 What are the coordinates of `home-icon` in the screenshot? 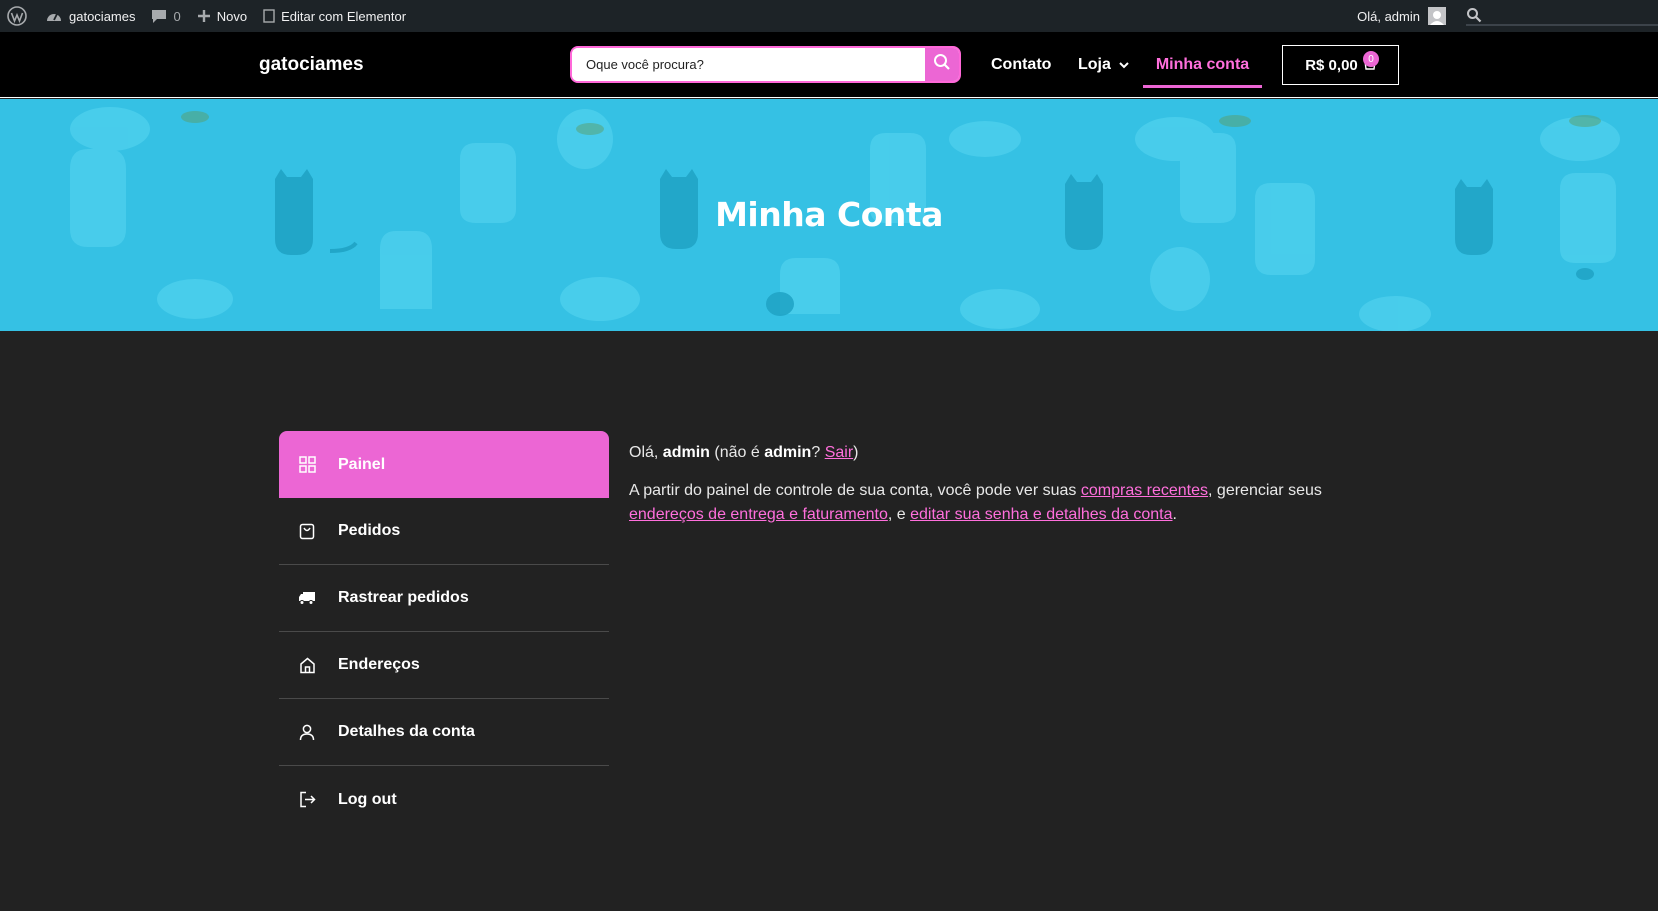 It's located at (307, 665).